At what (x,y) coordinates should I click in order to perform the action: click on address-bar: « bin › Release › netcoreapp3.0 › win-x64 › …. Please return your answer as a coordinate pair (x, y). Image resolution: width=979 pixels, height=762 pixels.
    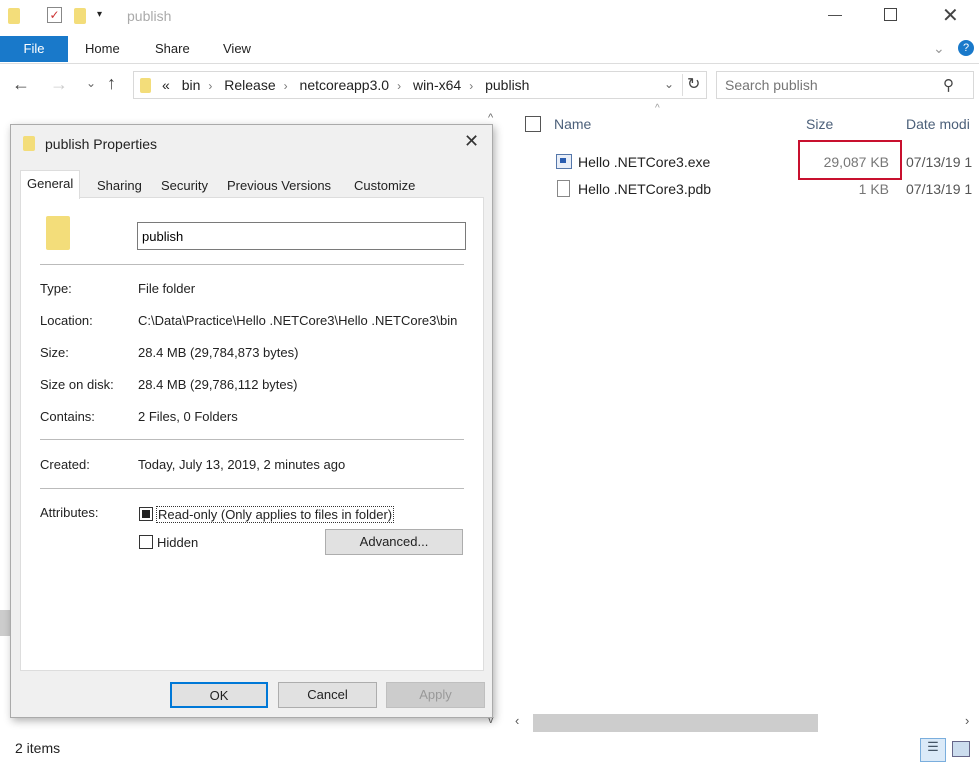
    Looking at the image, I should click on (420, 85).